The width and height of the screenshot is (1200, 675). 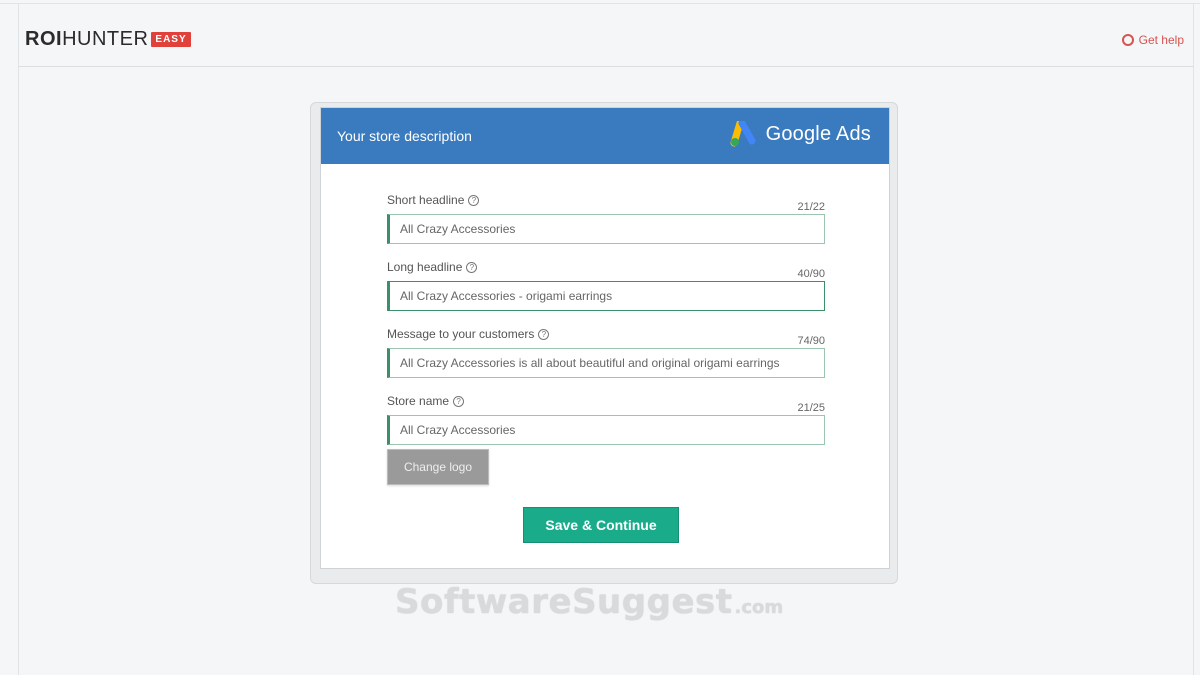 I want to click on long-headline-input: All Crazy Accessories - origami earrings, so click(x=606, y=296).